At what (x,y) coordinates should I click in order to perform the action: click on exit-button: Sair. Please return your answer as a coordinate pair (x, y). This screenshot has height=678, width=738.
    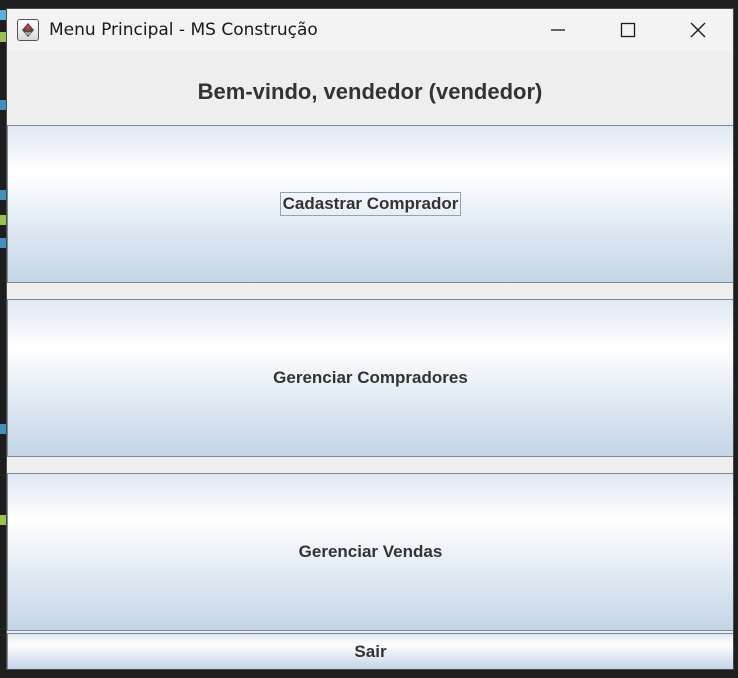
    Looking at the image, I should click on (370, 651).